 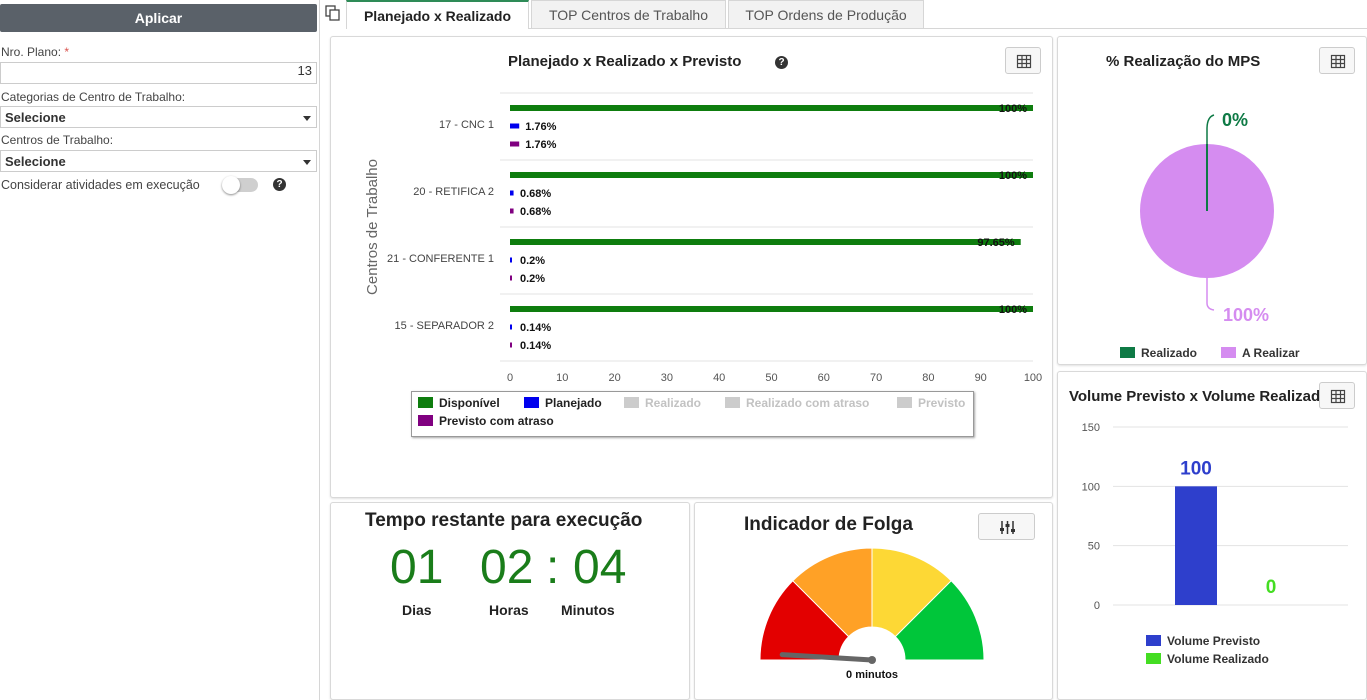 I want to click on bar-previsto-com-atraso, so click(x=515, y=144).